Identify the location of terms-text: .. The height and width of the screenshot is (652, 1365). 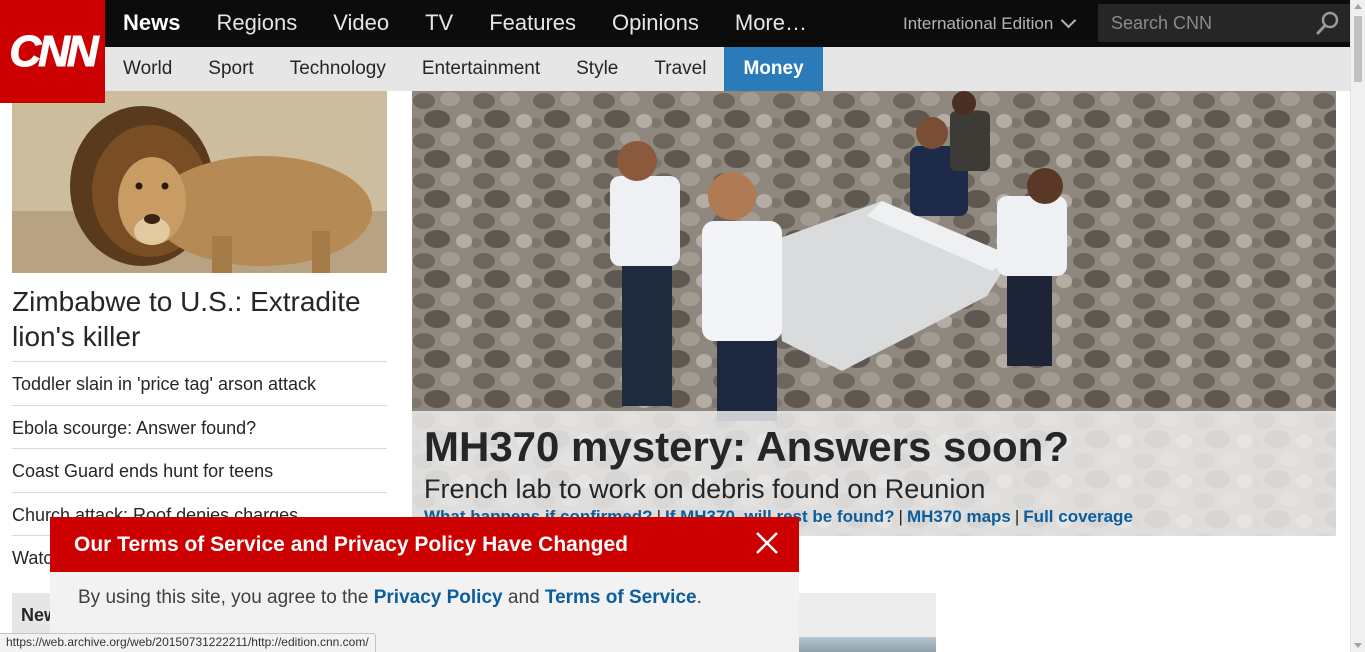
(699, 597).